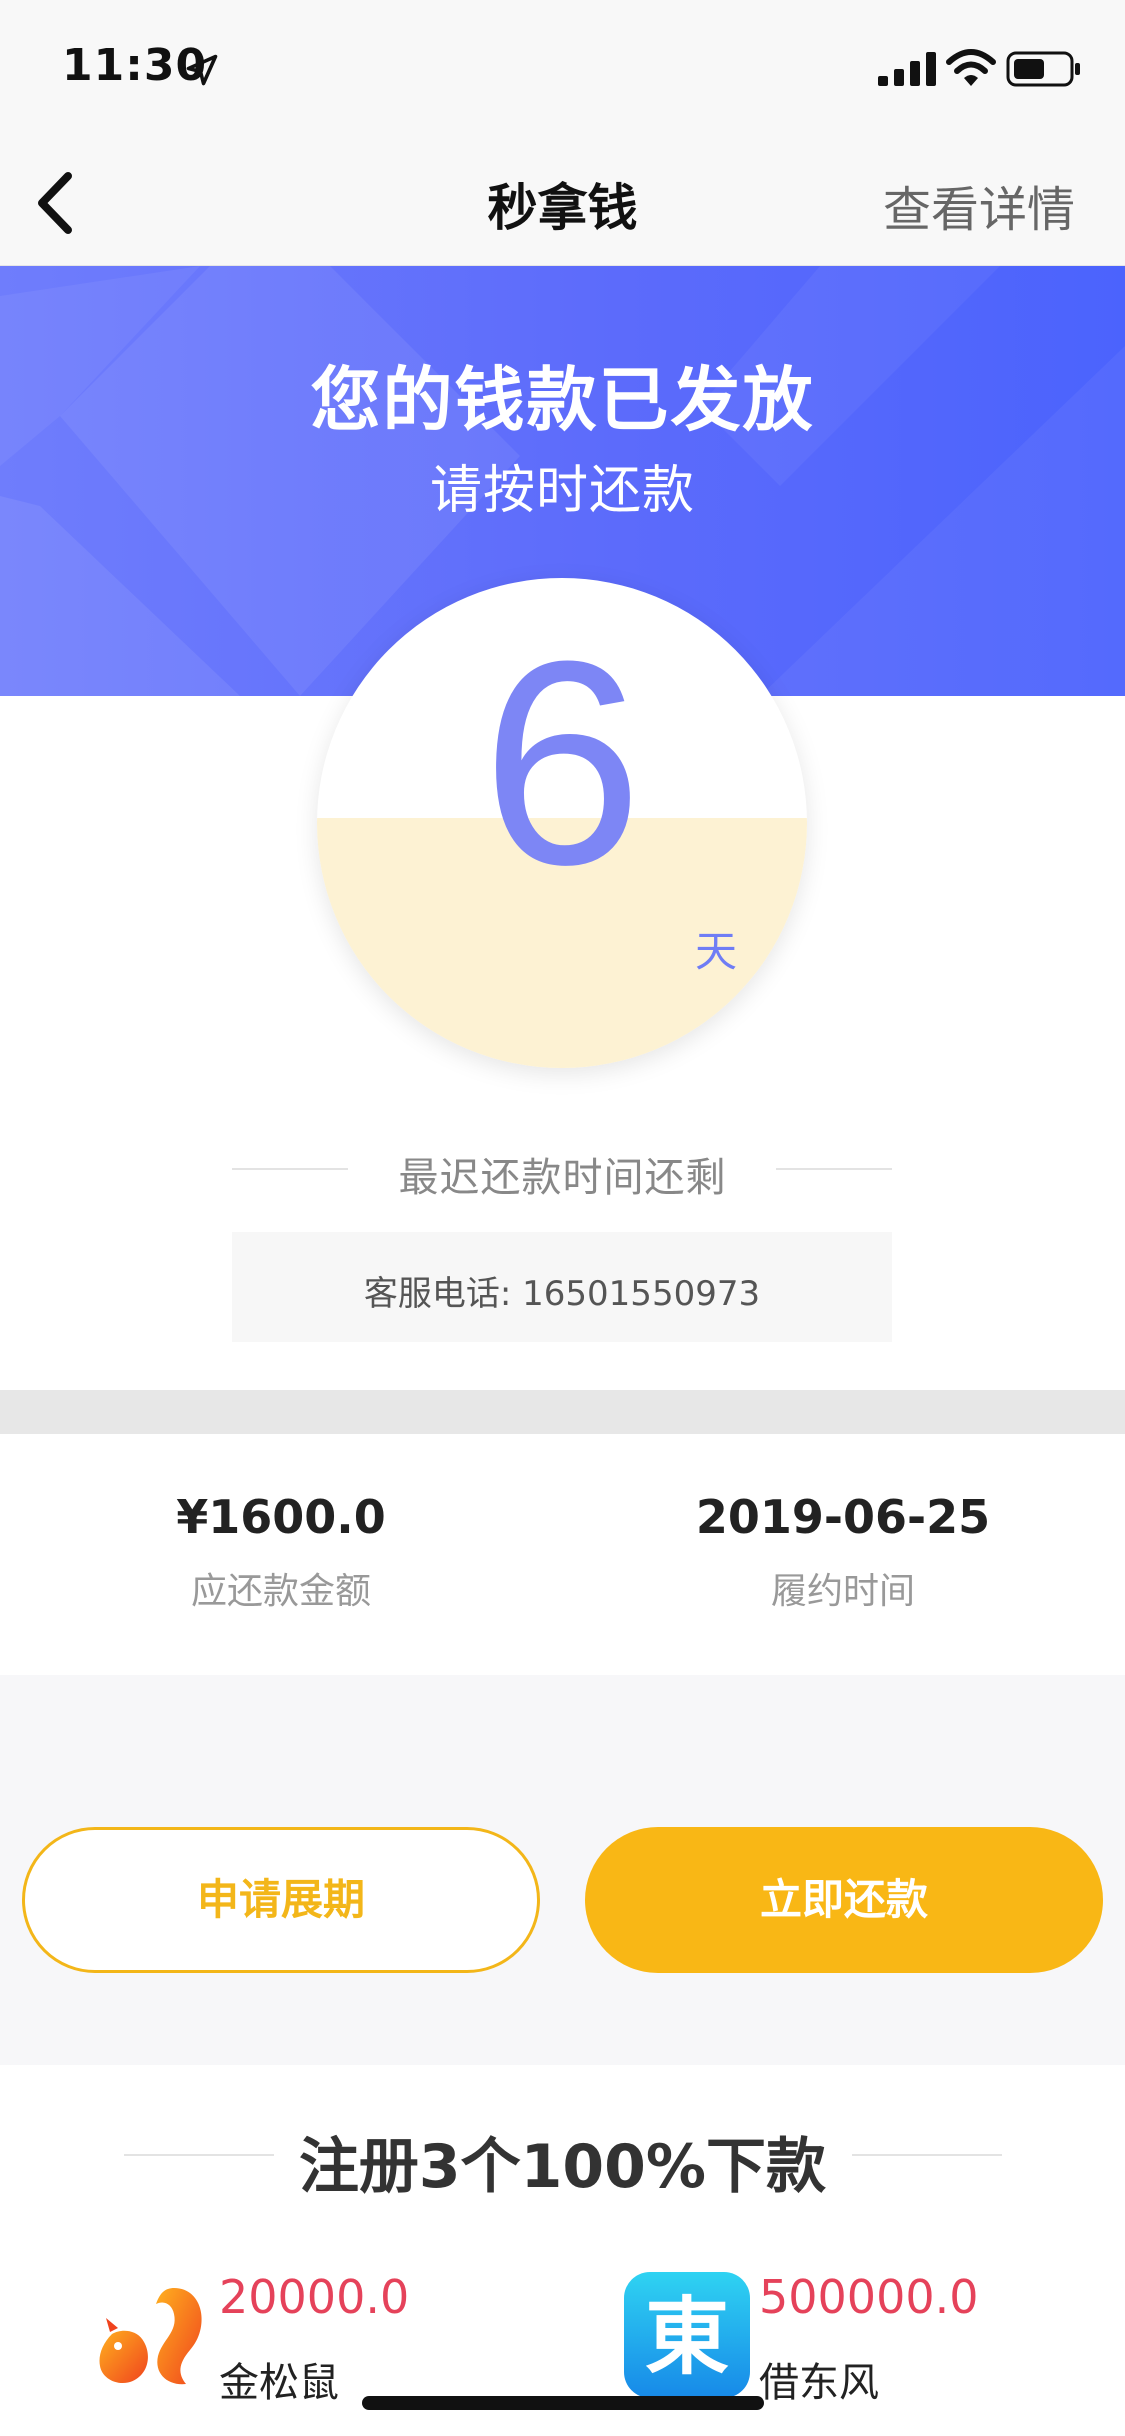 The image size is (1125, 2436). I want to click on dongfeng-logo-icon: 東, so click(687, 2335).